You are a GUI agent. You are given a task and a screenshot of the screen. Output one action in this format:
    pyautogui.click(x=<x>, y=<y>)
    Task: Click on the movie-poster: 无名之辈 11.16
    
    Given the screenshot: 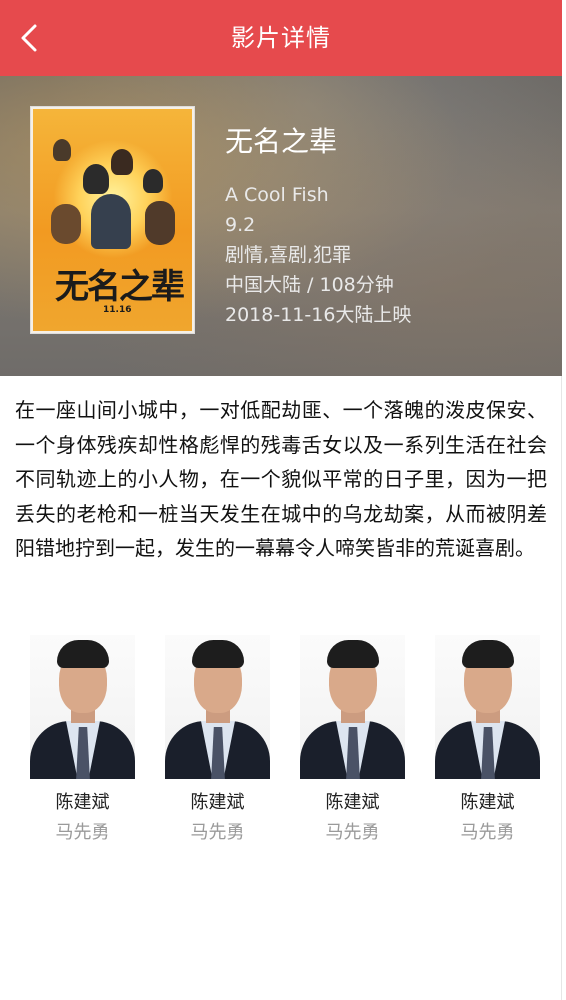 What is the action you would take?
    pyautogui.click(x=112, y=220)
    